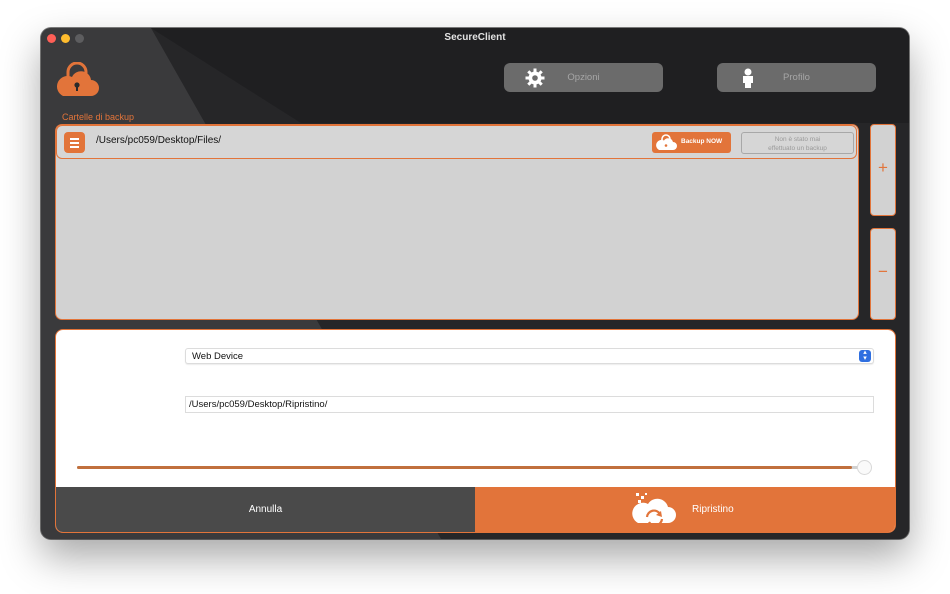  I want to click on profile-button: Profilo, so click(796, 77).